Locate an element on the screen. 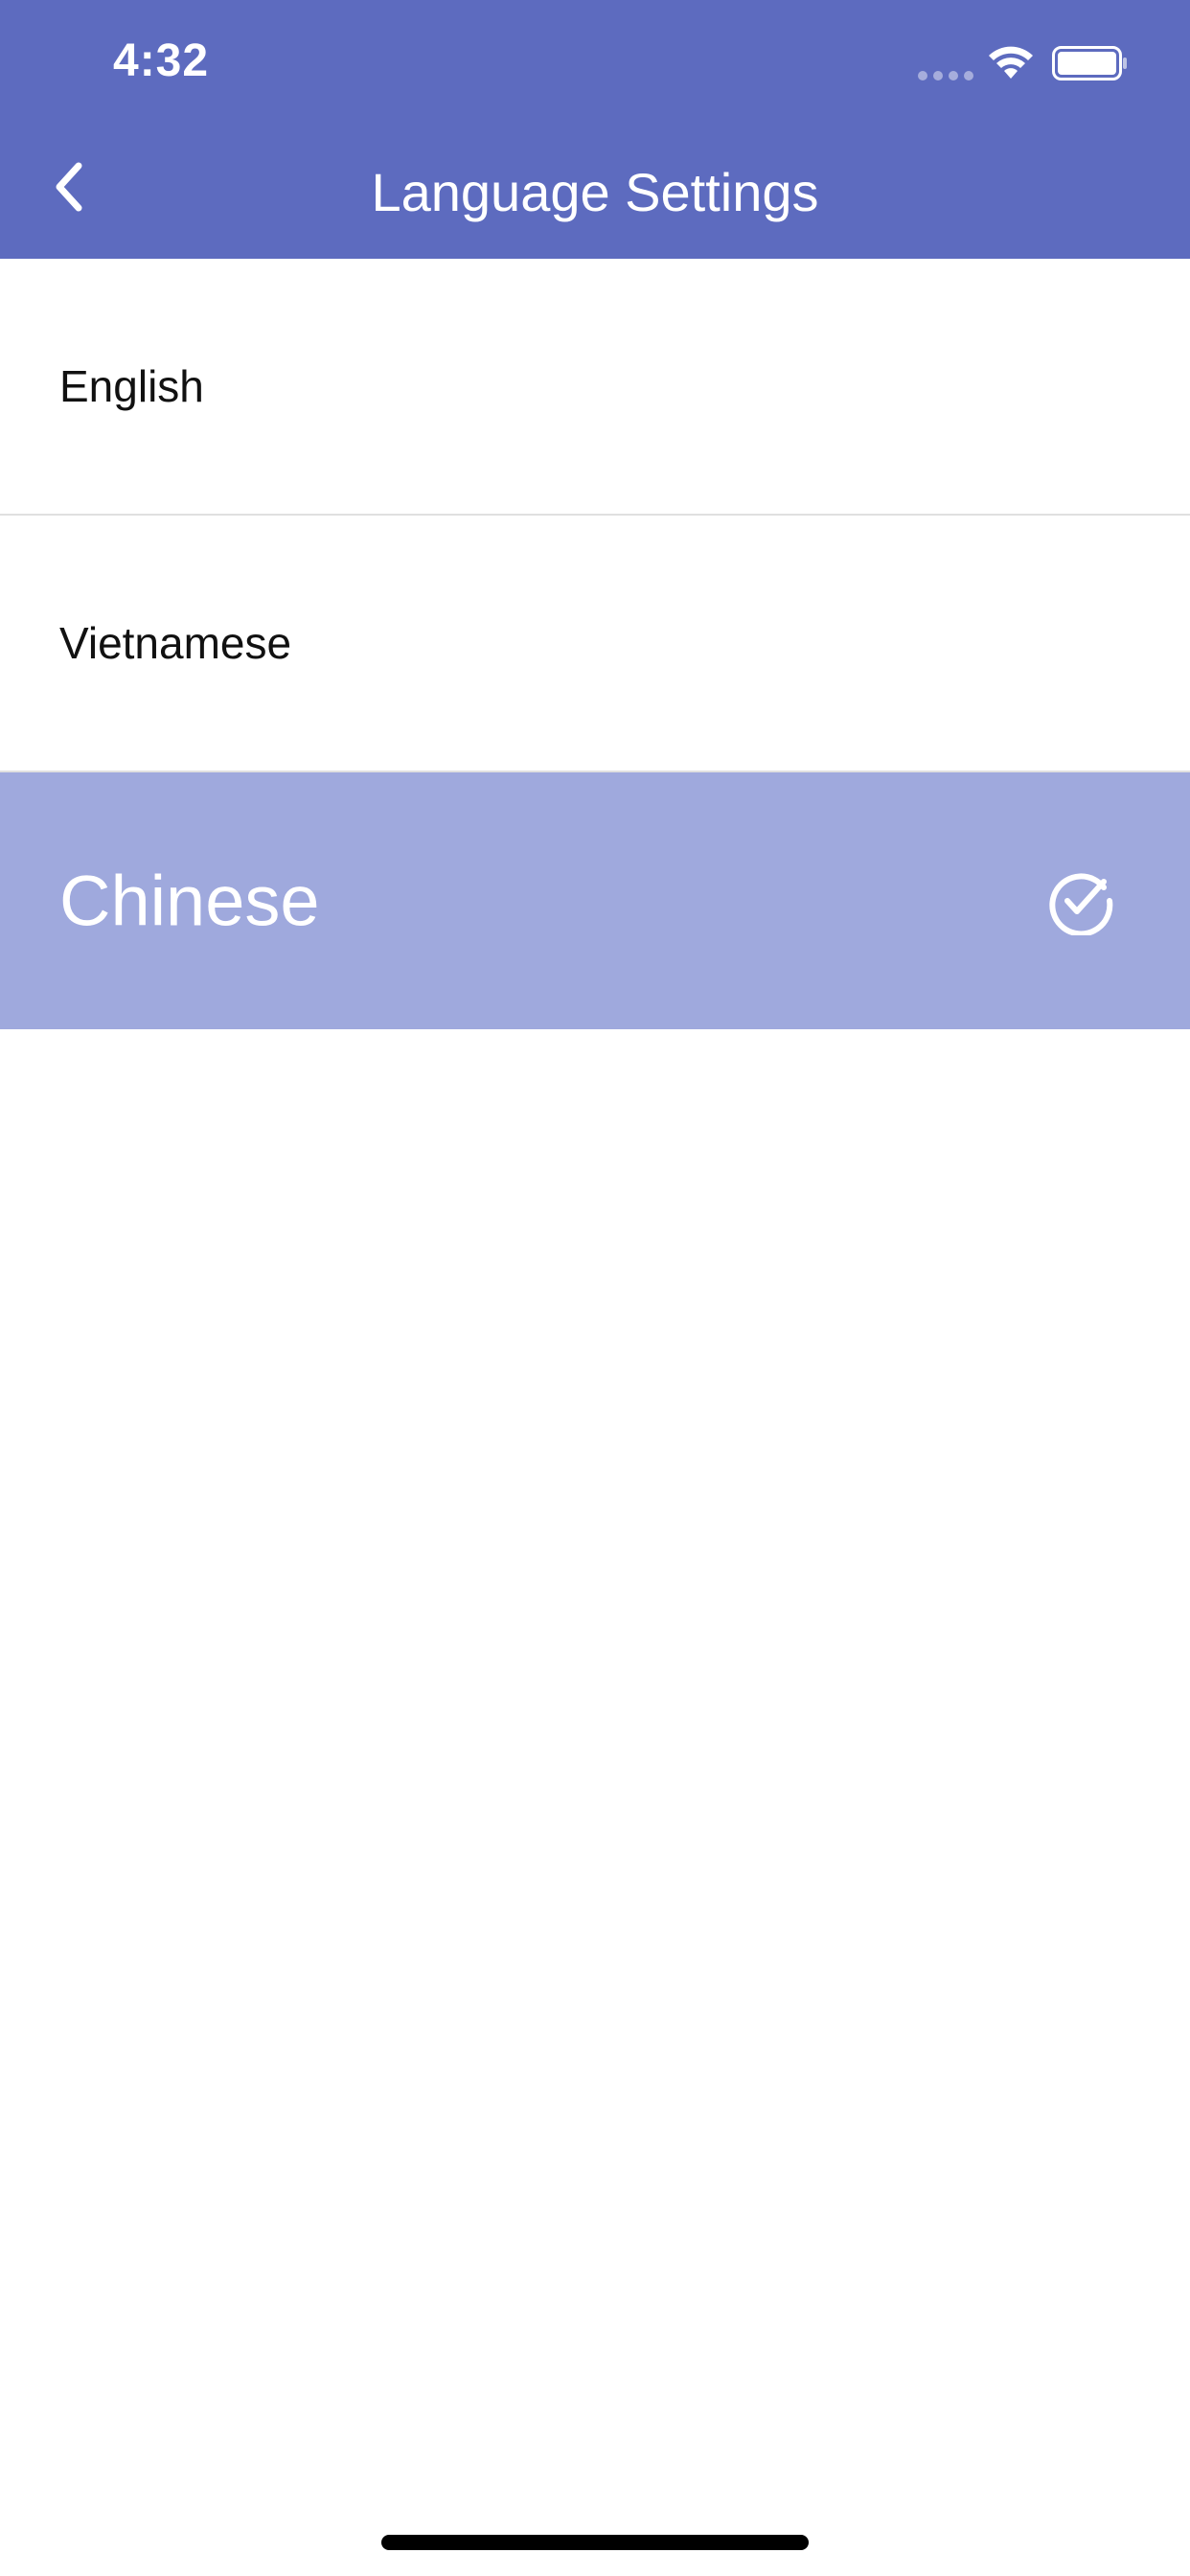  language-label: English is located at coordinates (132, 386).